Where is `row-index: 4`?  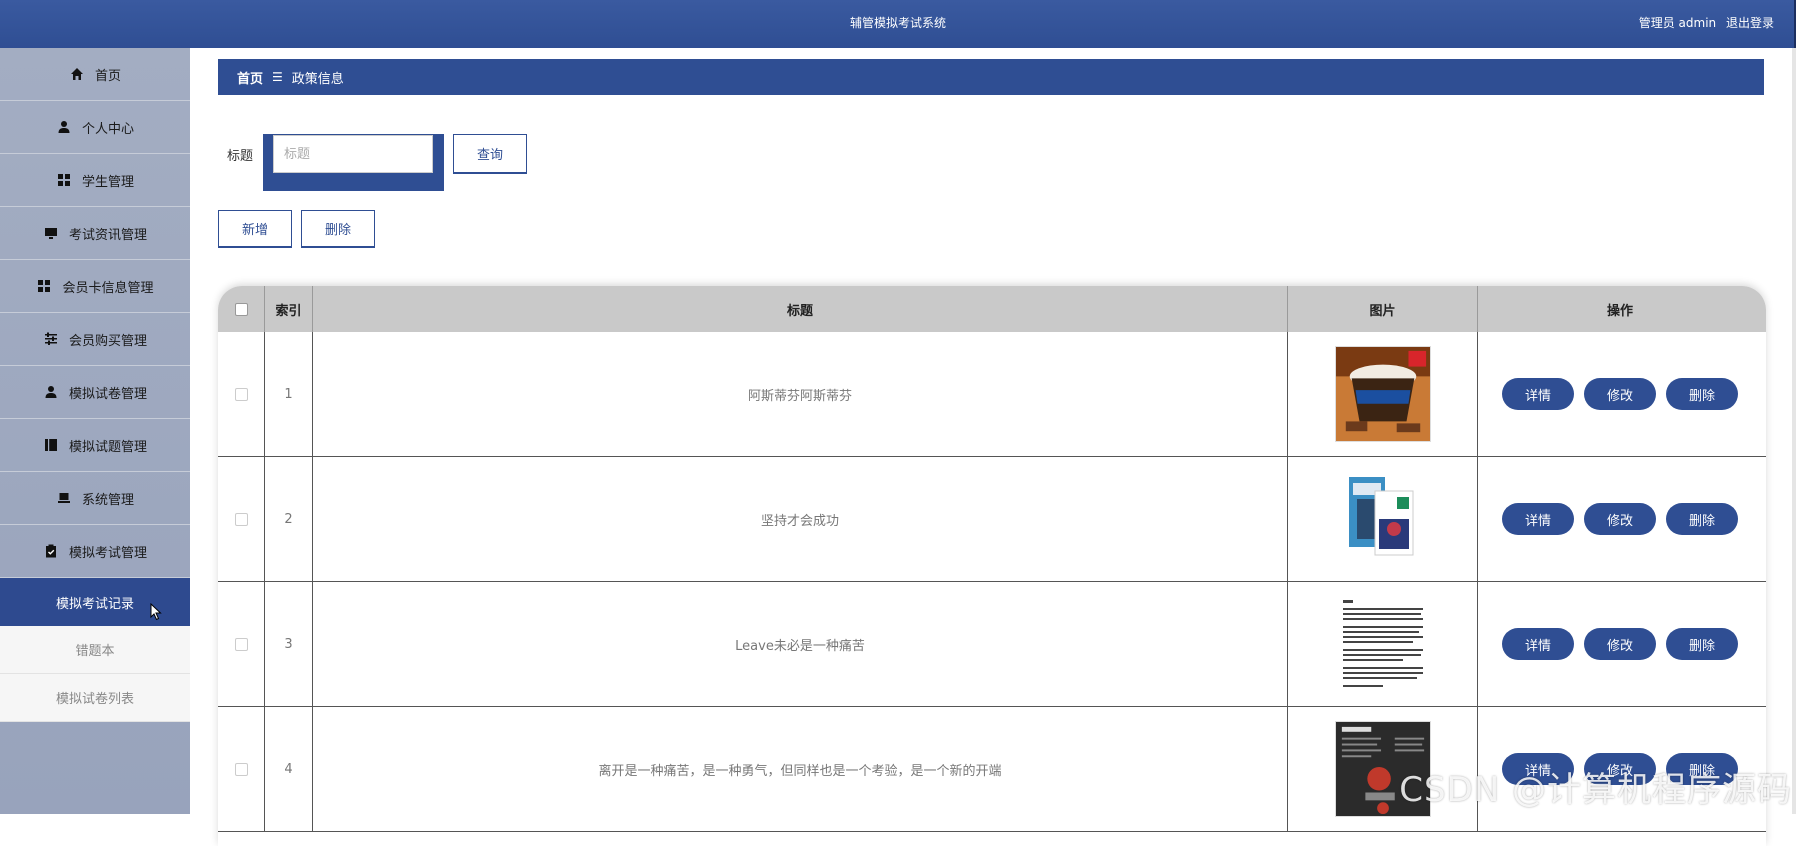 row-index: 4 is located at coordinates (289, 769).